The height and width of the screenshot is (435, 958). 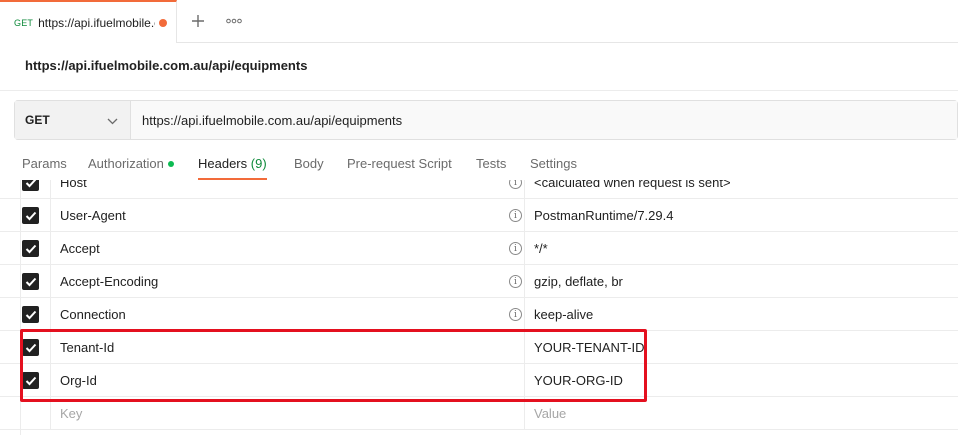 I want to click on tab-strip: GET https://api.ifuelmobile.c, so click(x=479, y=21).